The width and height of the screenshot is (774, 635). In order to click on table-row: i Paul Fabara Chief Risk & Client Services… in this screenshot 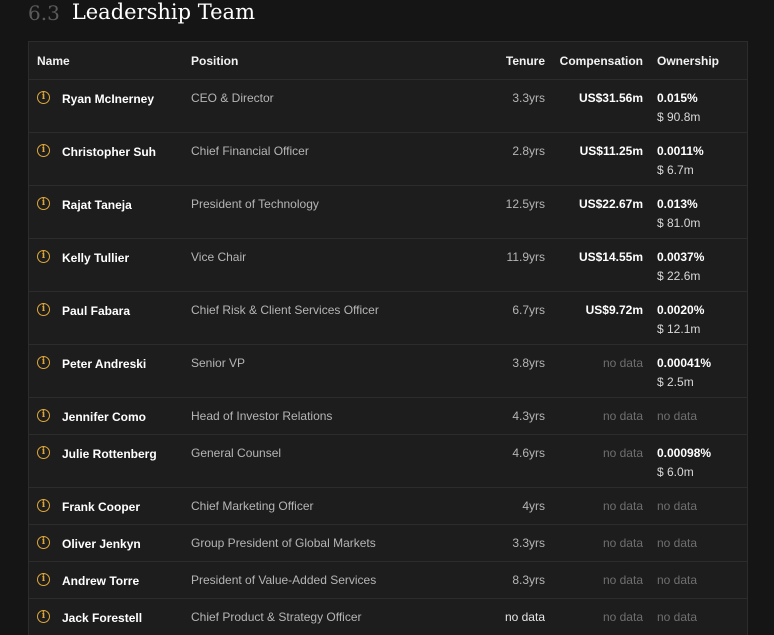, I will do `click(388, 318)`.